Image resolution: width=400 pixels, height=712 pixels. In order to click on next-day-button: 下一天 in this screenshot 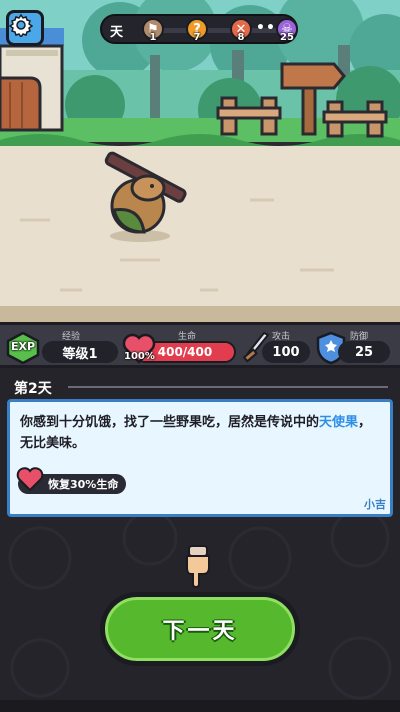, I will do `click(200, 629)`.